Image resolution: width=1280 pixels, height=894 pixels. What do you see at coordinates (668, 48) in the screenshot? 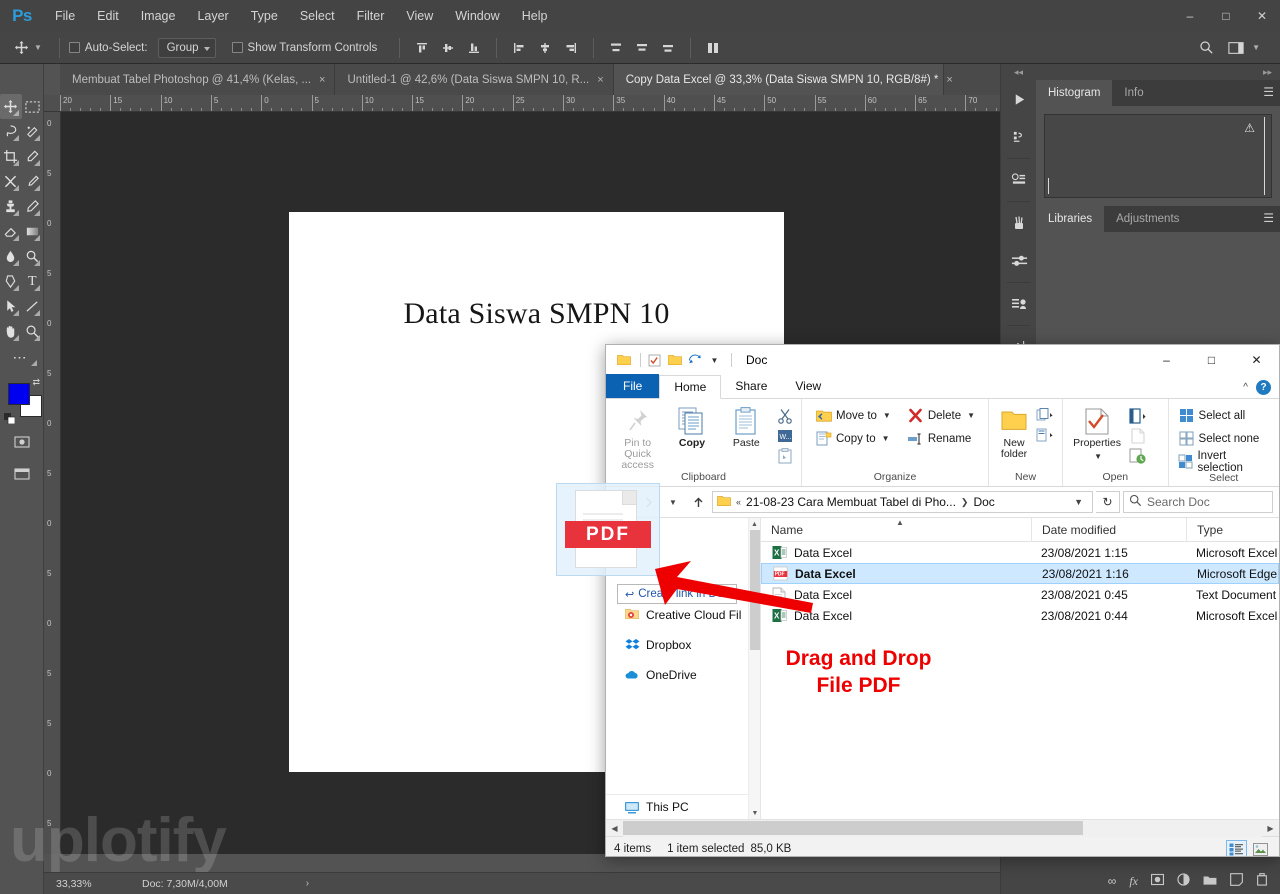
I see `distribute-bottom-edges-icon` at bounding box center [668, 48].